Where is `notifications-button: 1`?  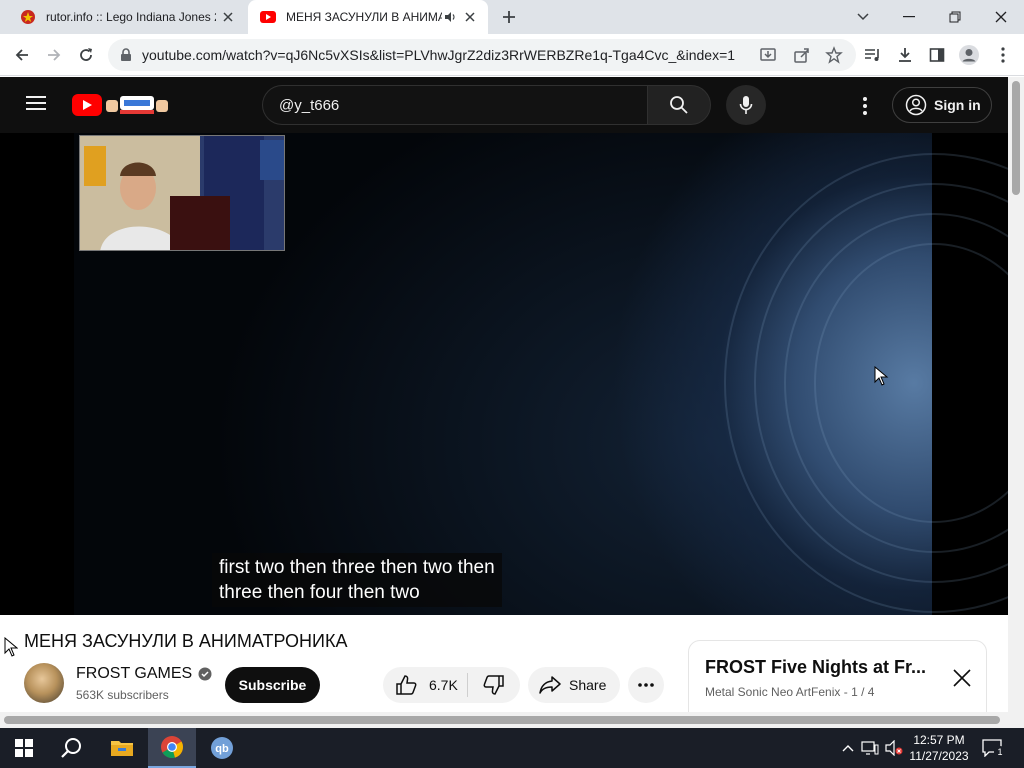
notifications-button: 1 is located at coordinates (994, 748).